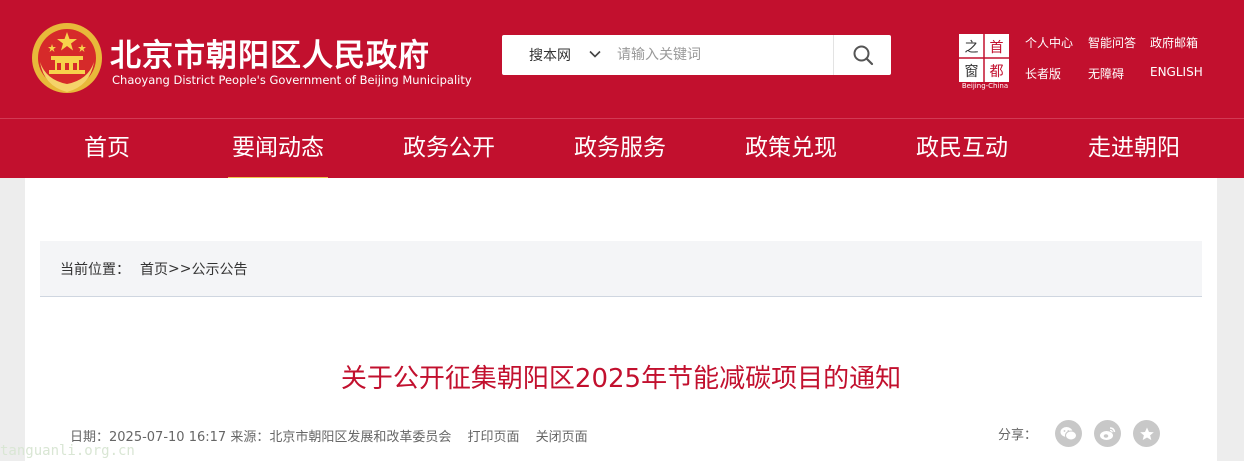 The height and width of the screenshot is (461, 1244). Describe the element at coordinates (1018, 435) in the screenshot. I see `share-label: 分享：` at that location.